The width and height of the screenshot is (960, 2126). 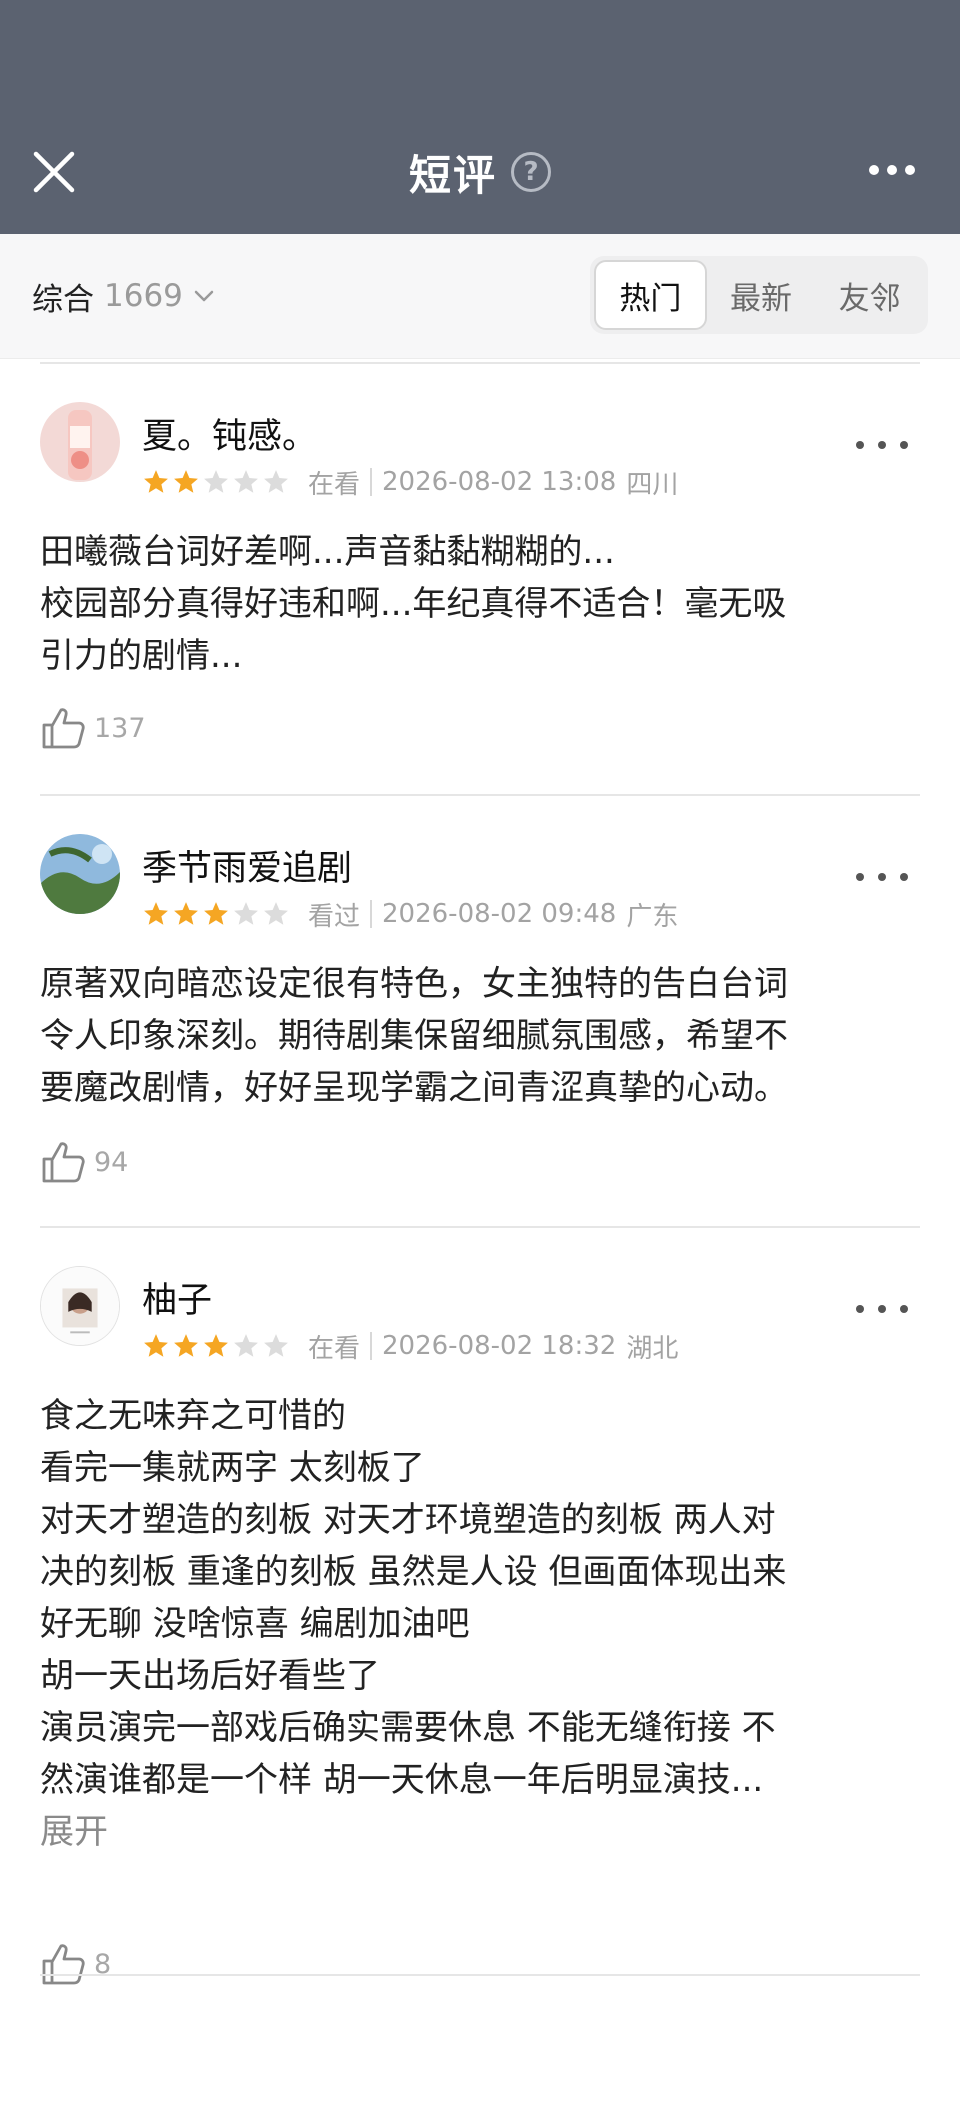 I want to click on review-location: 广东, so click(x=652, y=916).